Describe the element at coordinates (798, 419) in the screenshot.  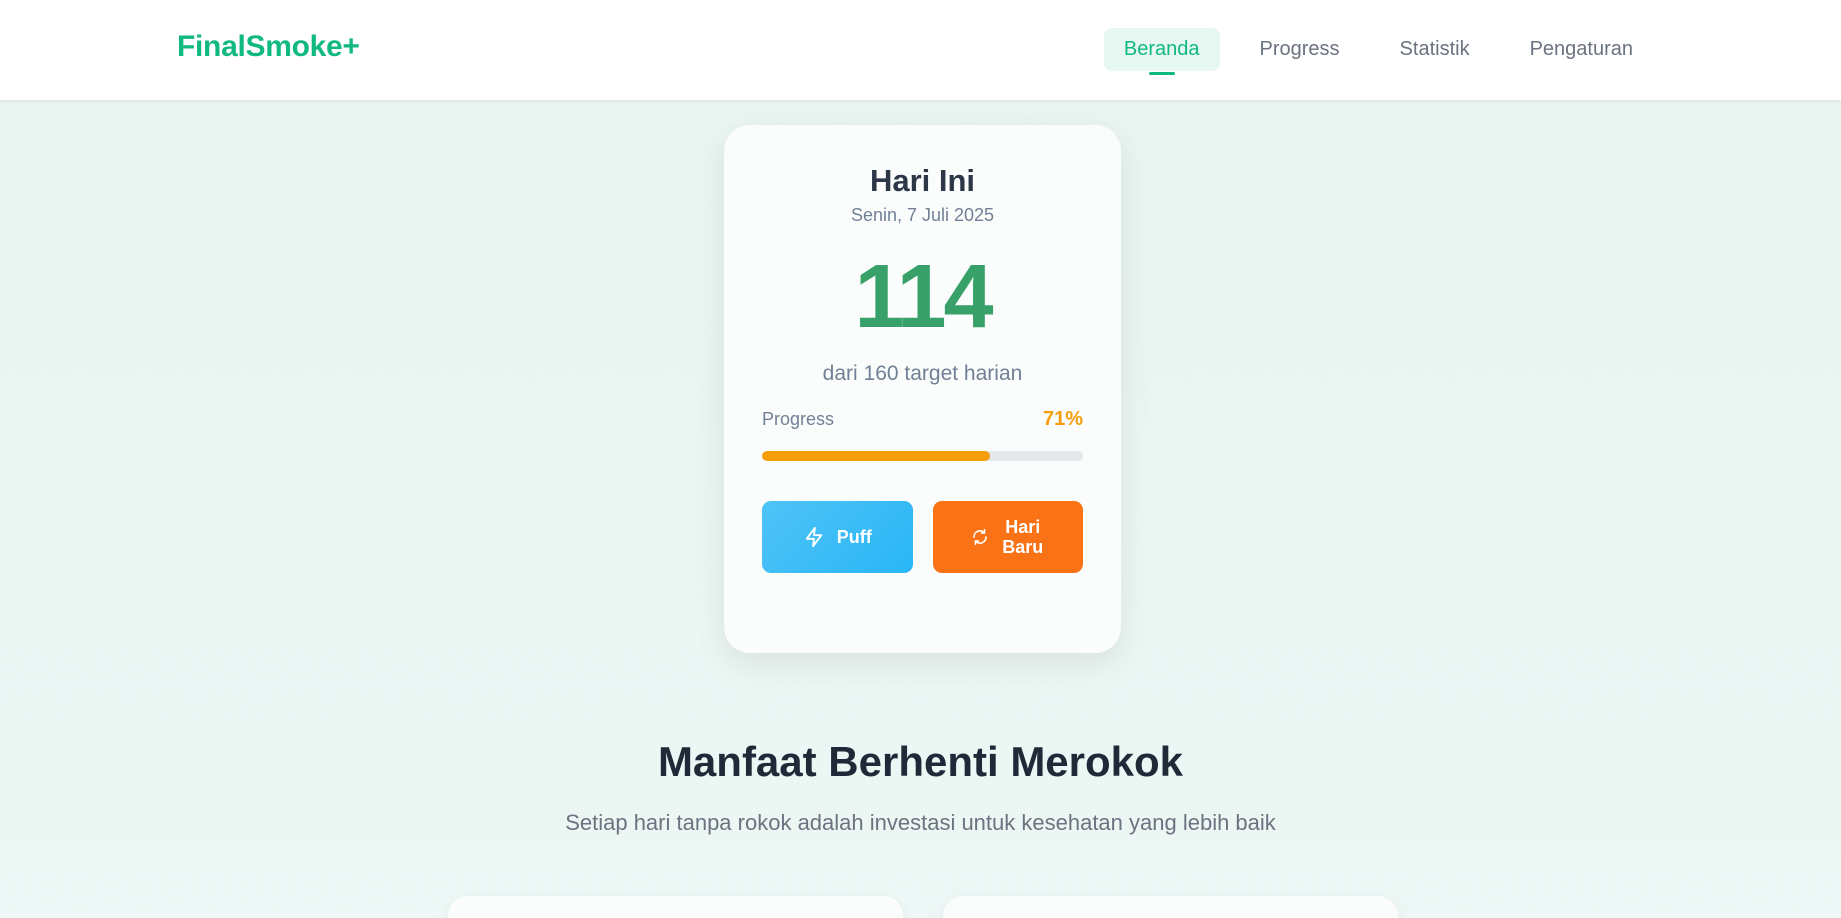
I see `progress-label: Progress` at that location.